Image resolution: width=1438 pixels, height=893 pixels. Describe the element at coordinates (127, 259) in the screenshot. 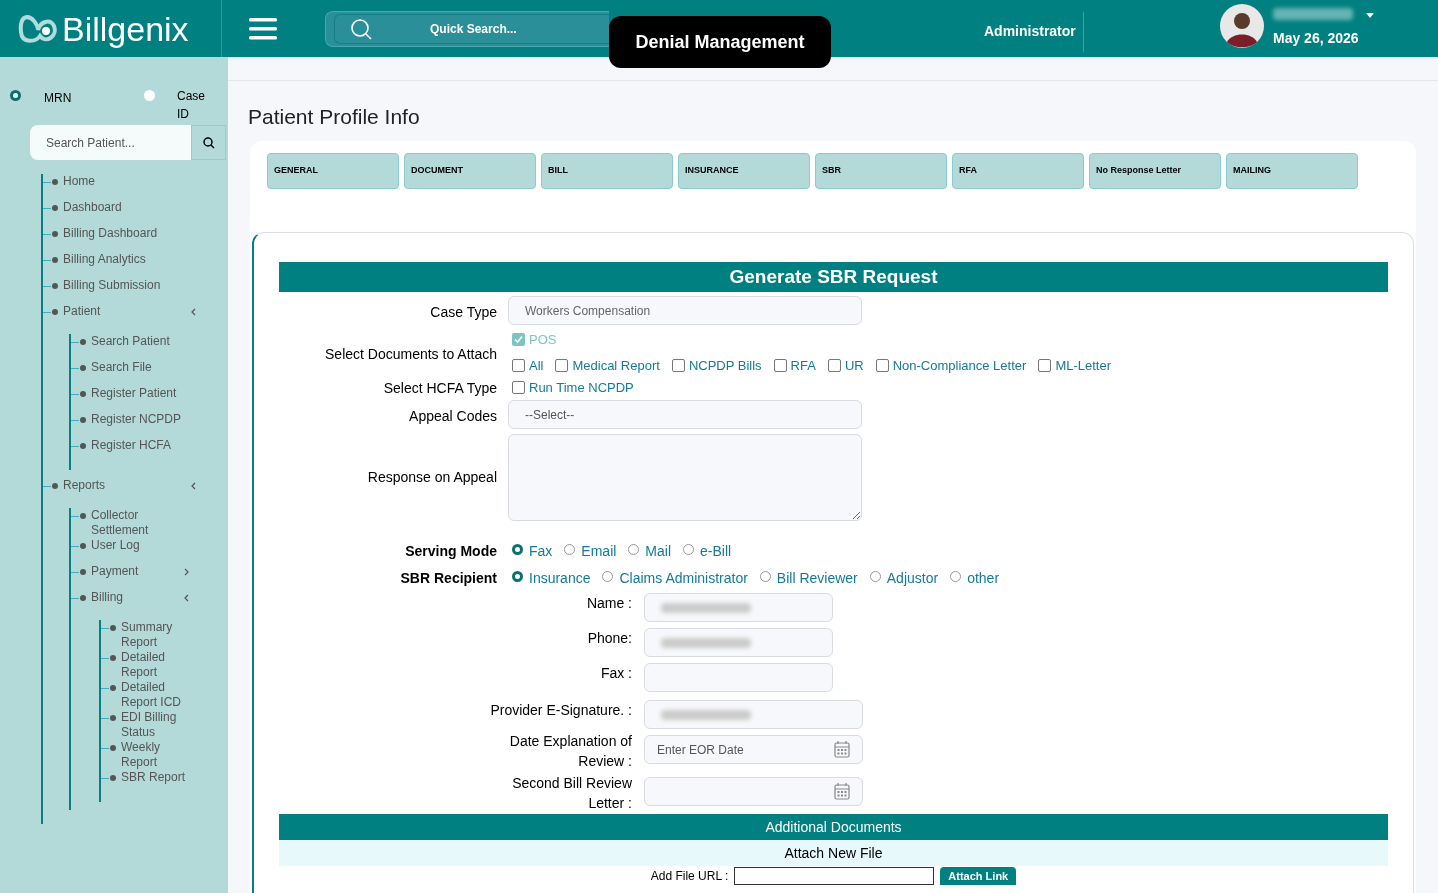

I see `sidebar-item: Billing Analytics` at that location.